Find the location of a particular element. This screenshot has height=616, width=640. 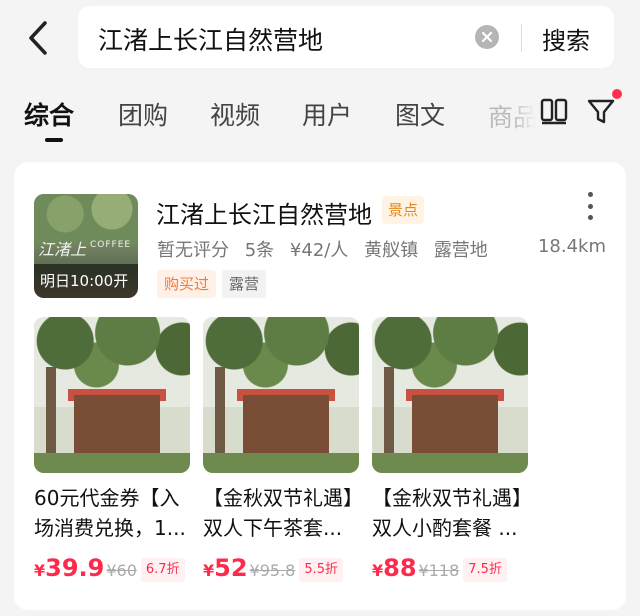

poi-meta: 暂无评分 5条 ¥42/人 黄舣镇 露营地 is located at coordinates (327, 249).